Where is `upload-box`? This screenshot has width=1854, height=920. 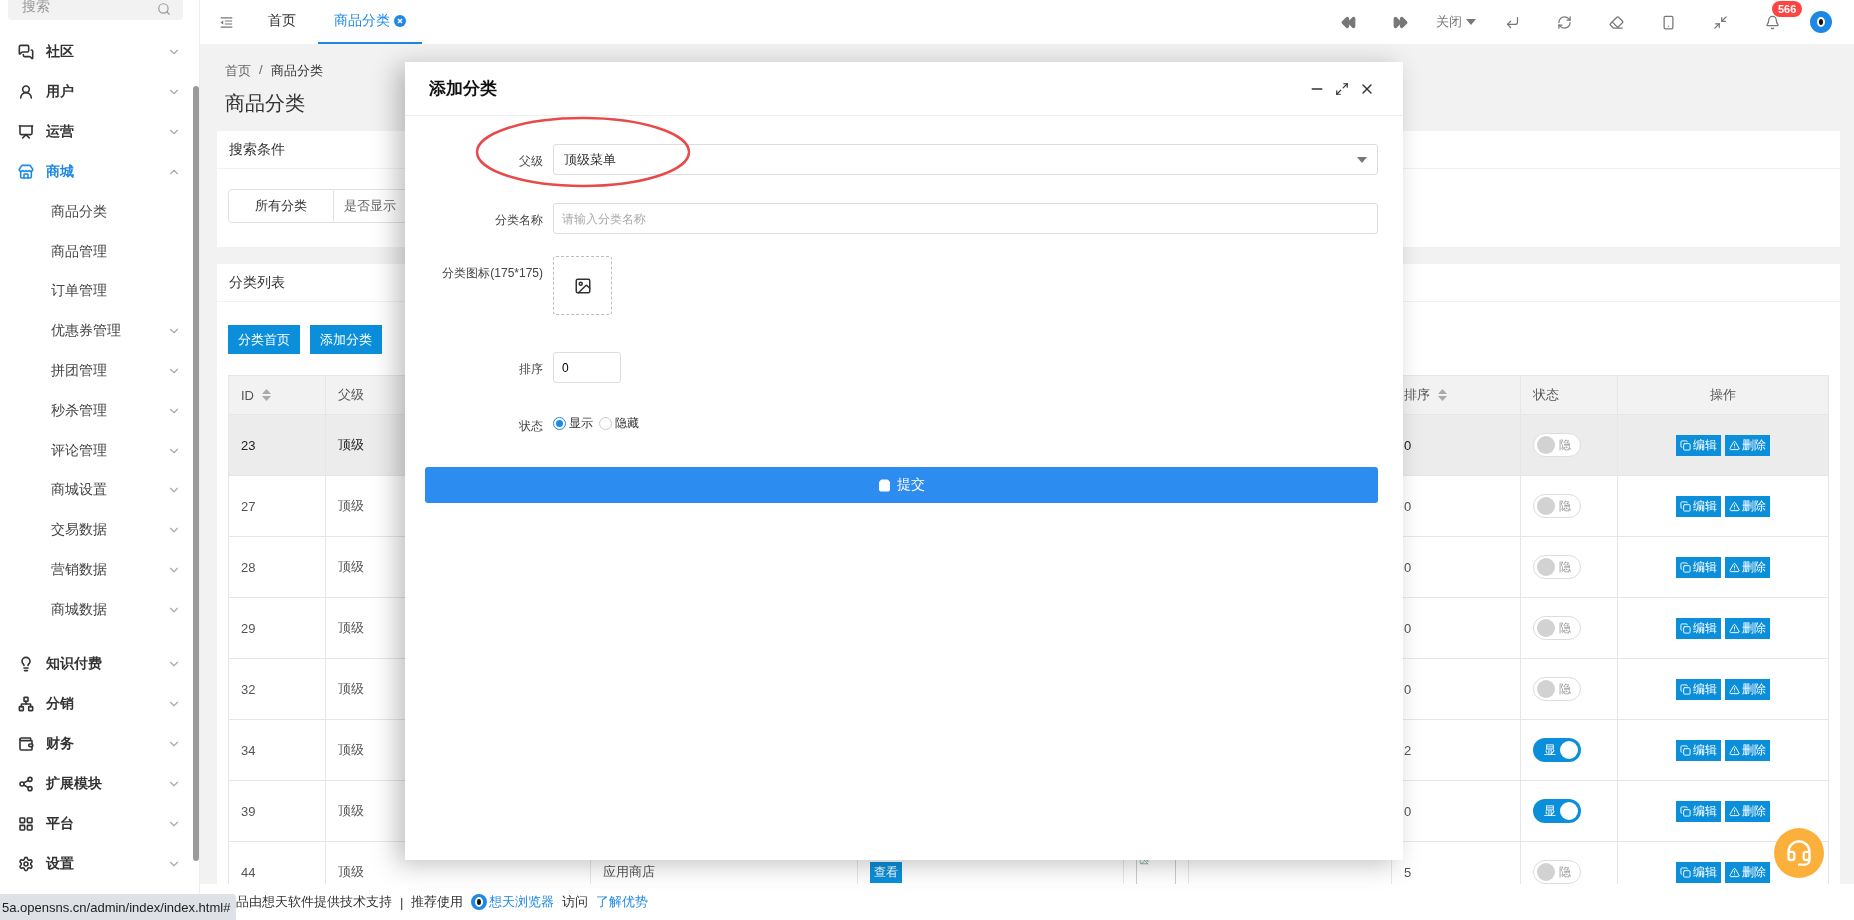
upload-box is located at coordinates (582, 285).